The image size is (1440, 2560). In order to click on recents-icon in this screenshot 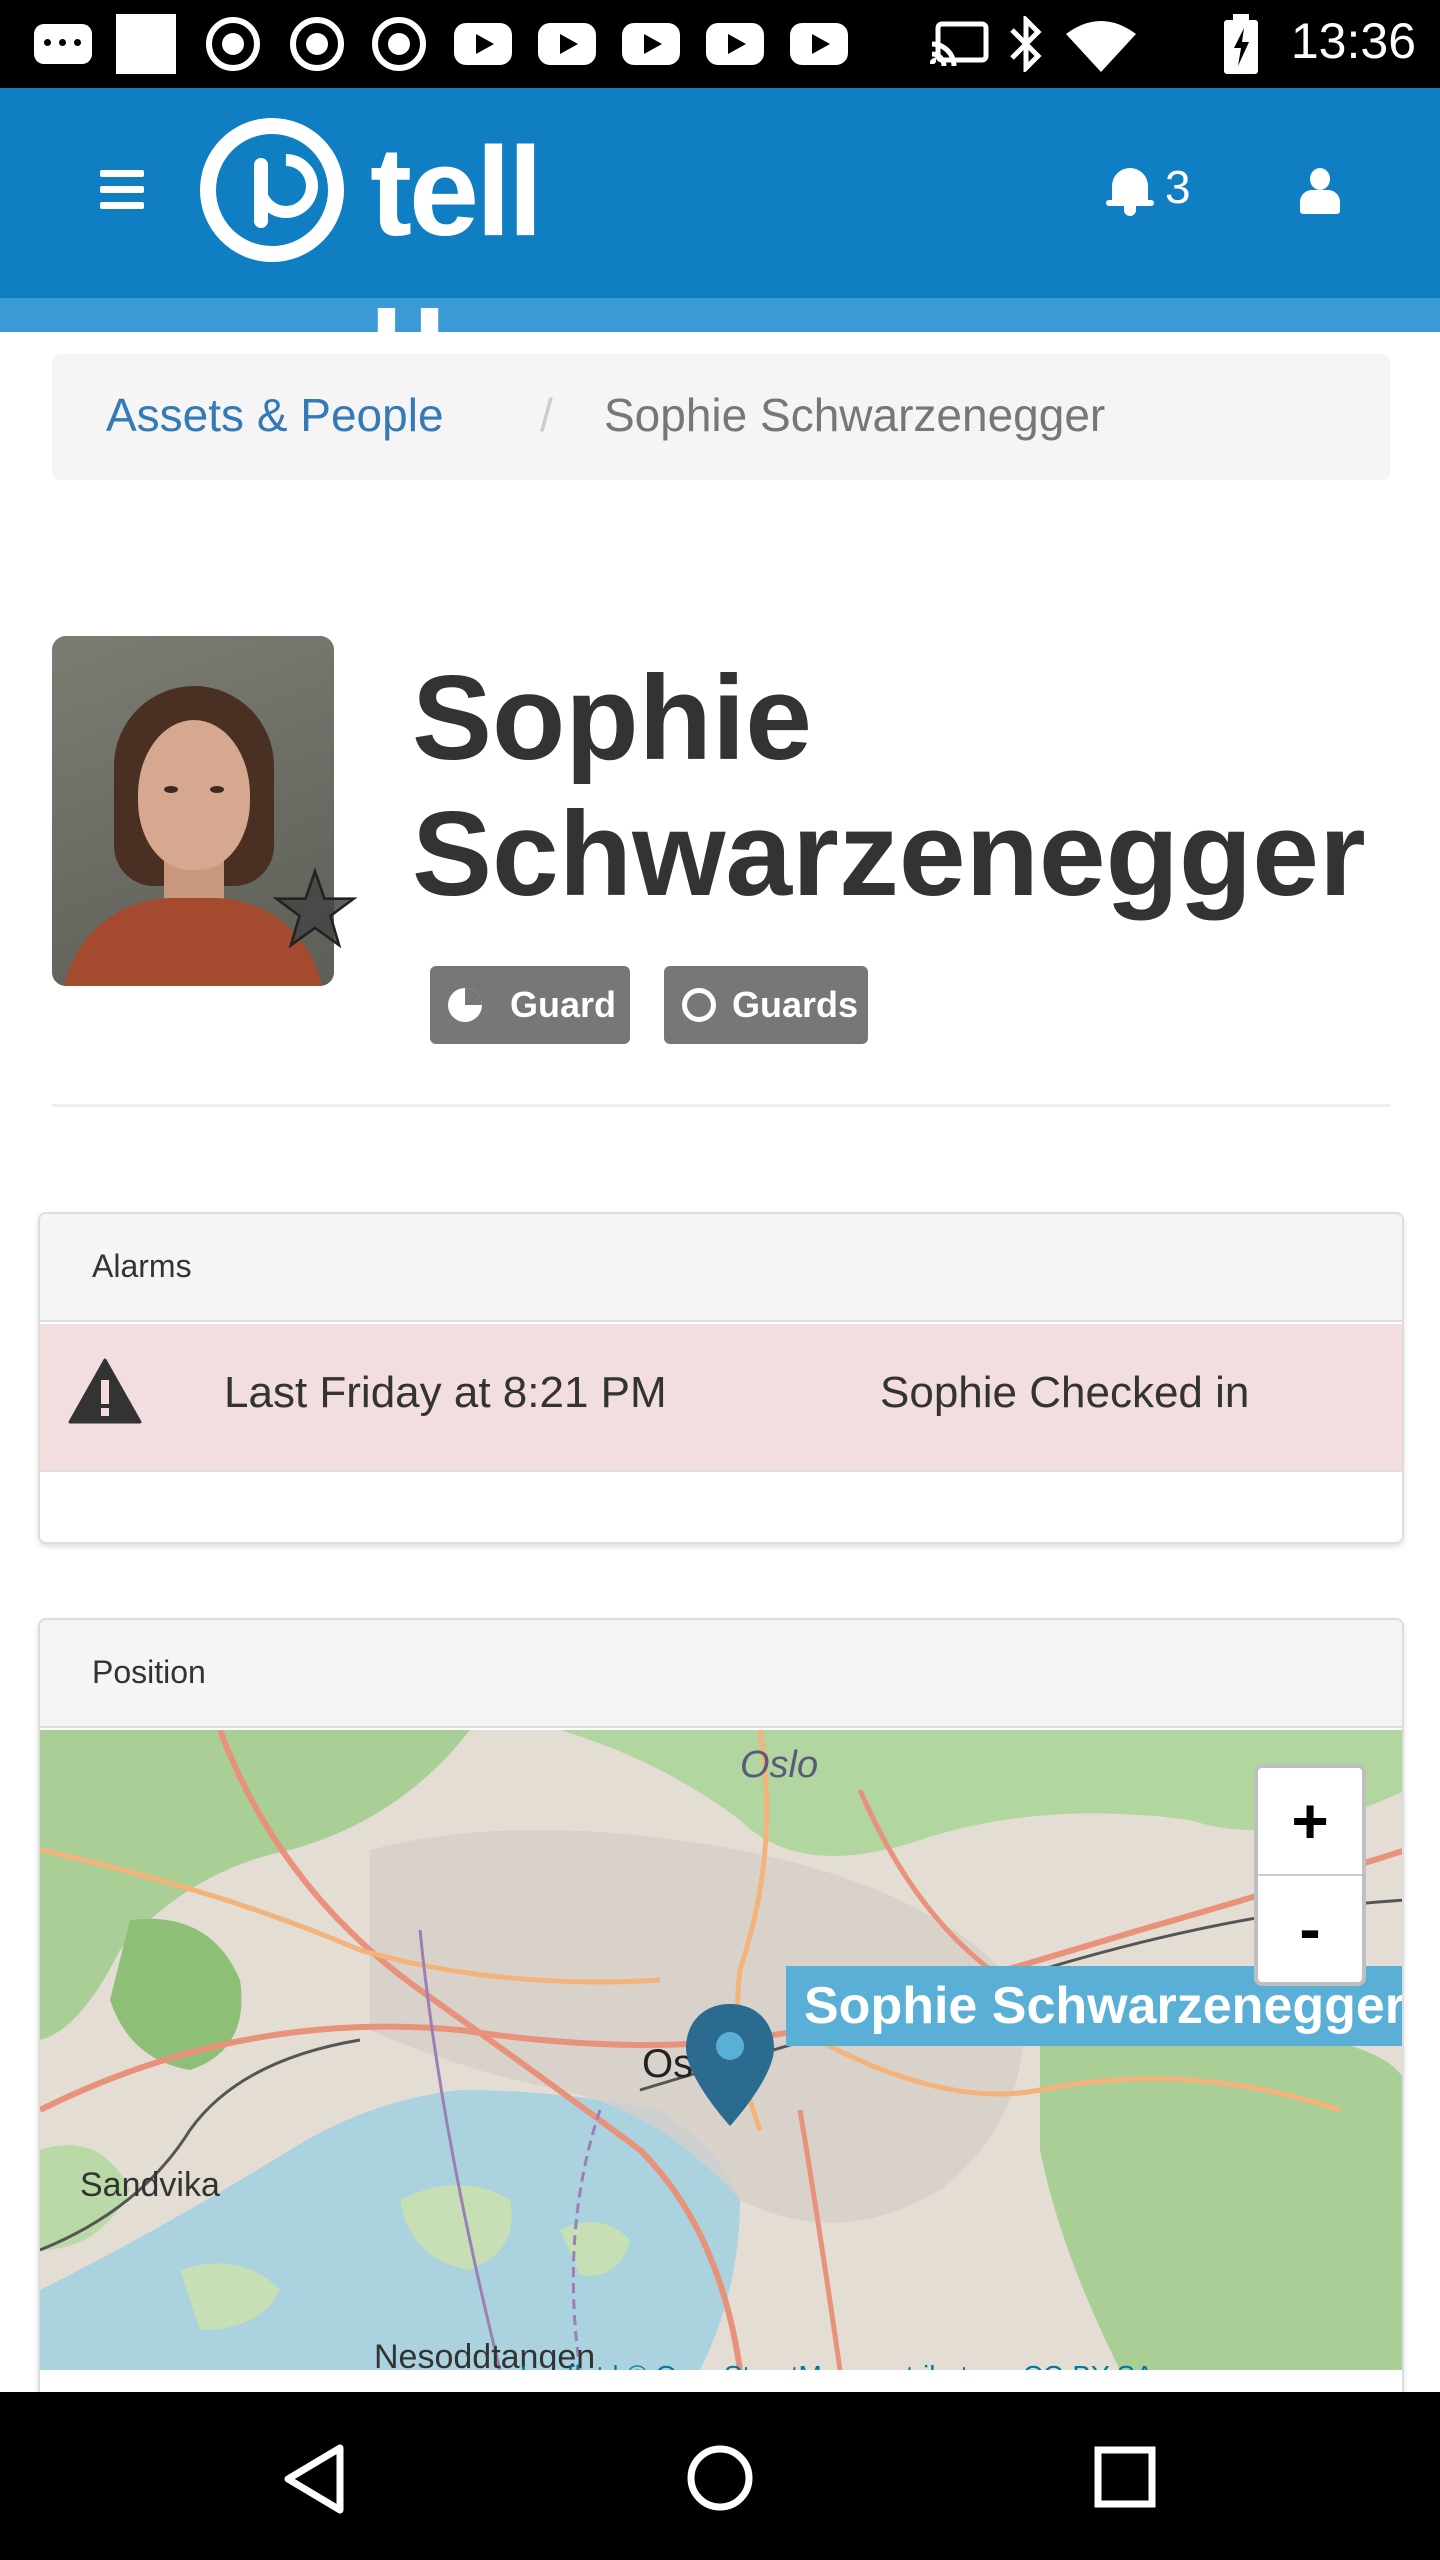, I will do `click(1125, 2477)`.